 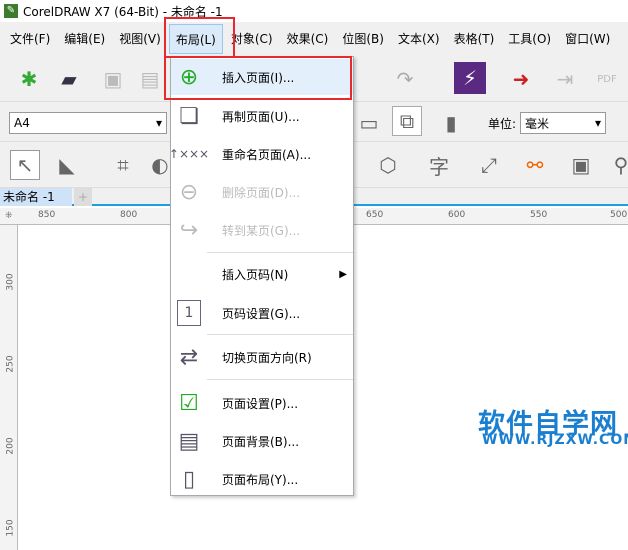 I want to click on menu-text: 文本(X), so click(x=419, y=39).